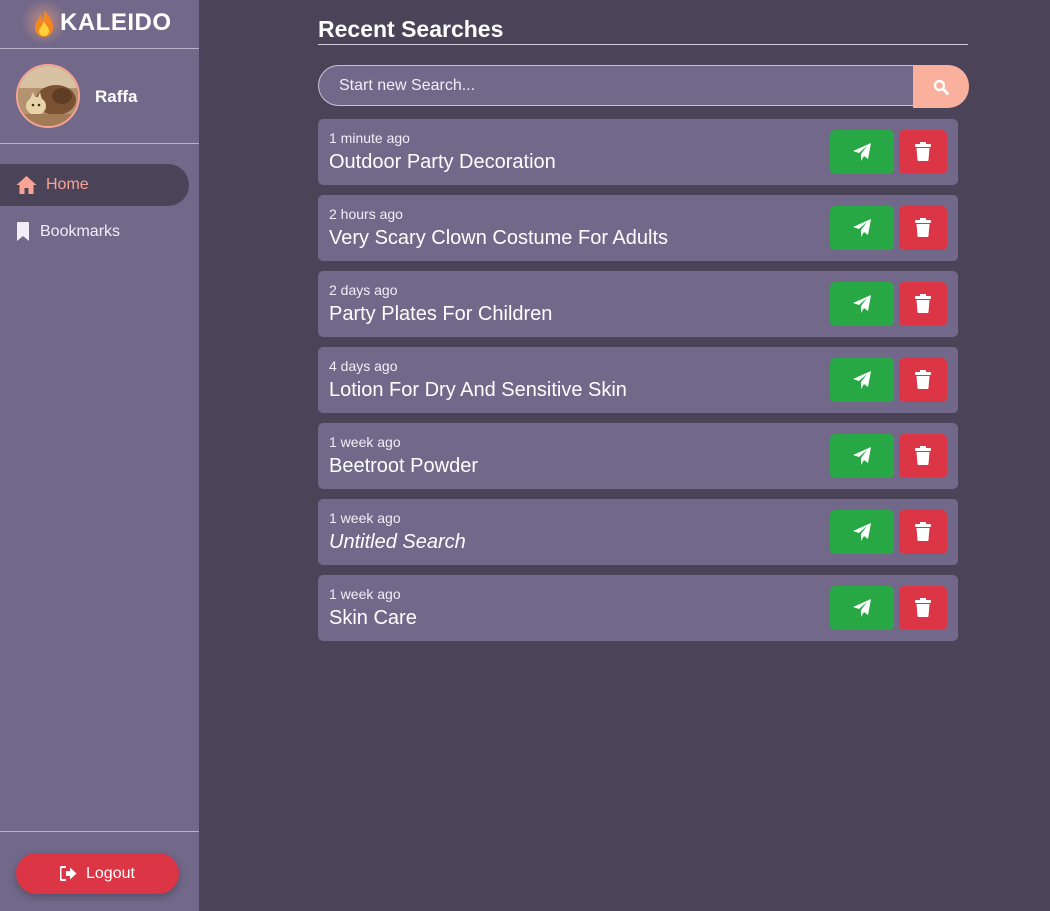 This screenshot has width=1050, height=911. What do you see at coordinates (638, 456) in the screenshot?
I see `list-item: 1 week ago Beetroot Powder` at bounding box center [638, 456].